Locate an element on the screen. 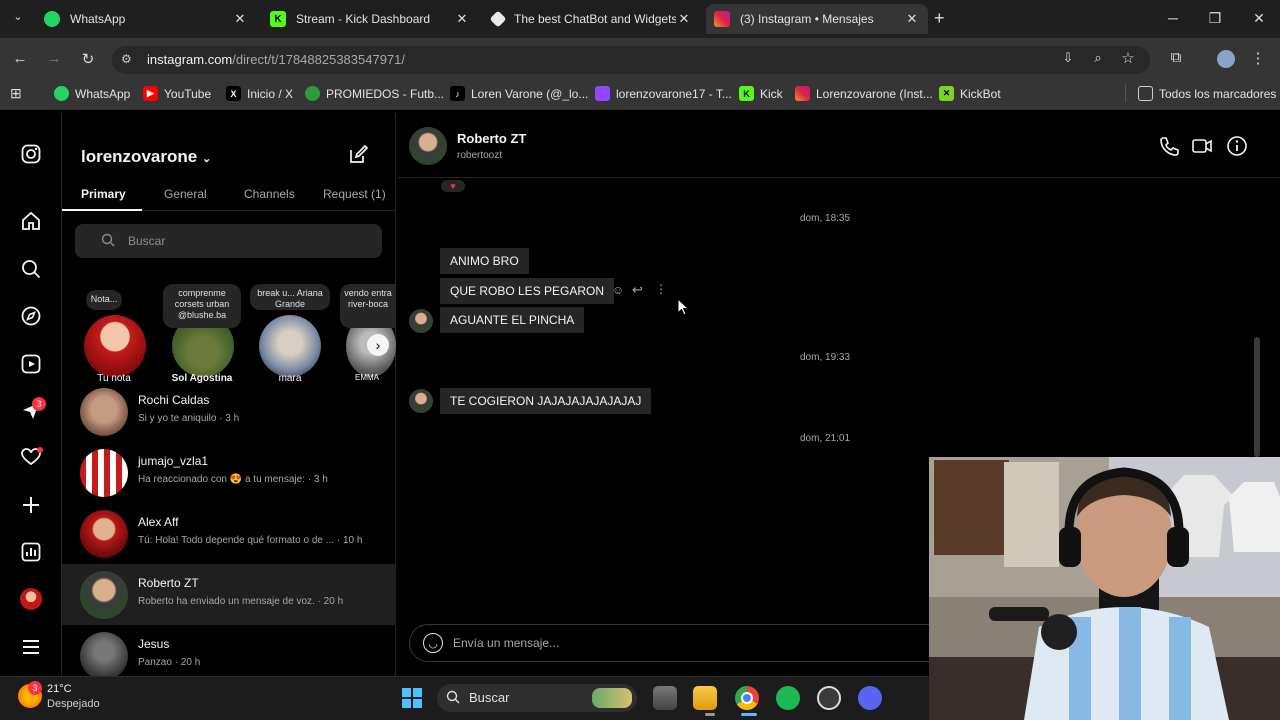 This screenshot has height=720, width=1280. install-app-icon: ⇩ is located at coordinates (1068, 58).